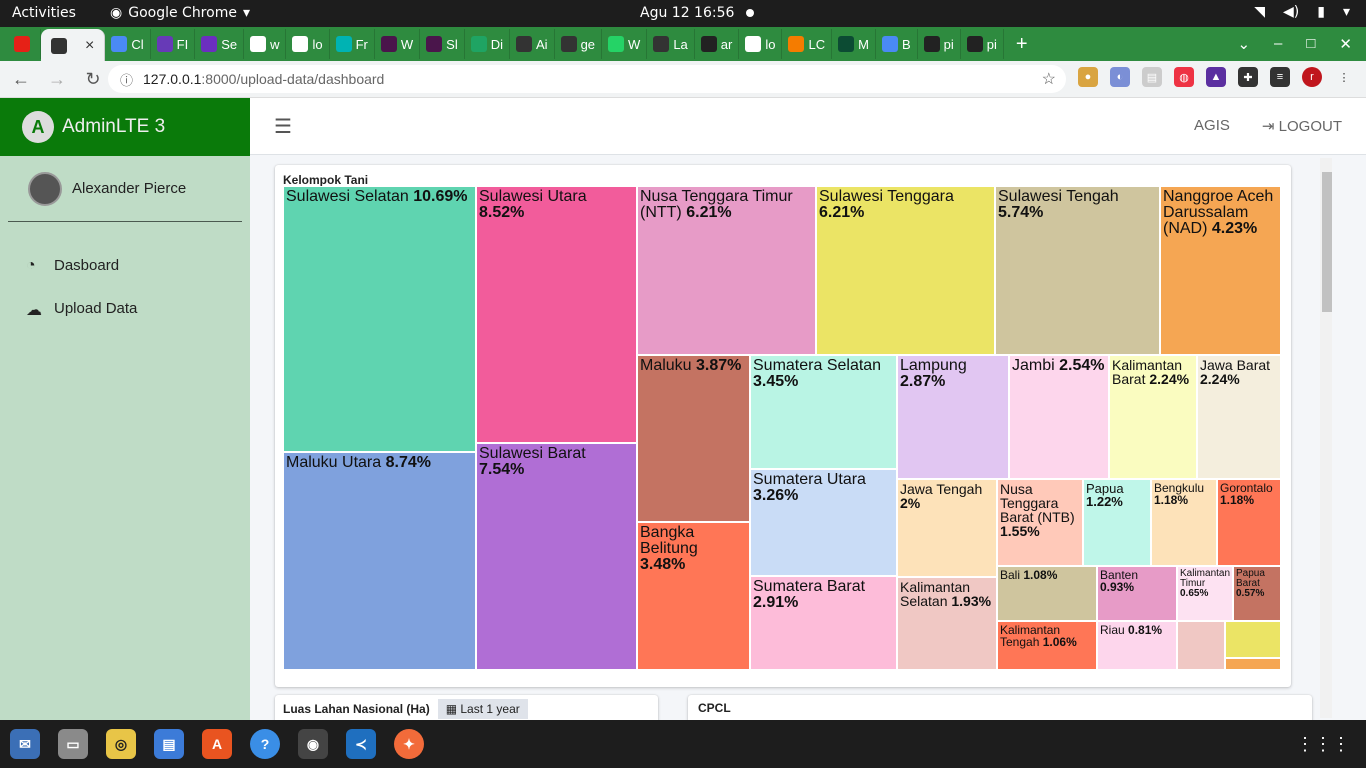 The image size is (1366, 768). What do you see at coordinates (1184, 77) in the screenshot?
I see `color-extension-icon: ◍` at bounding box center [1184, 77].